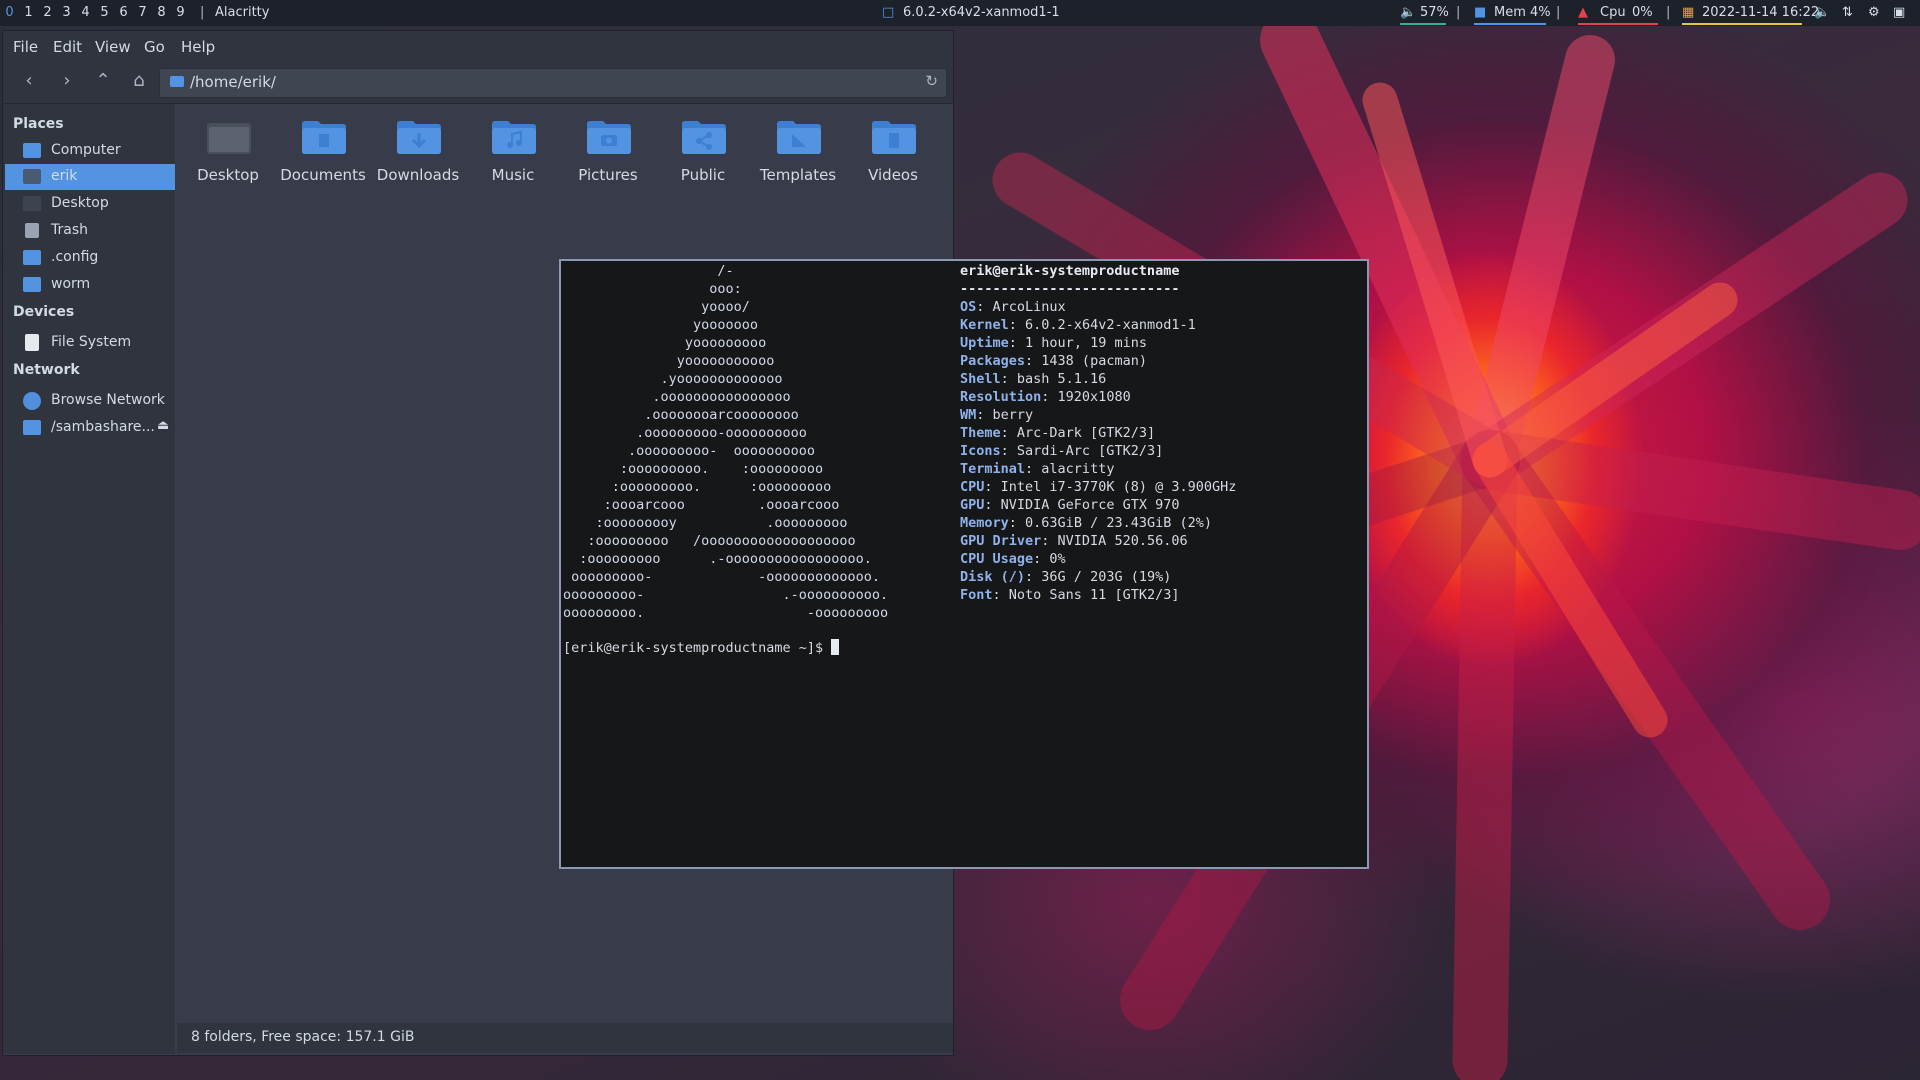 The image size is (1920, 1080). I want to click on system-info-row: Packages: 1438 (pacman), so click(1053, 361).